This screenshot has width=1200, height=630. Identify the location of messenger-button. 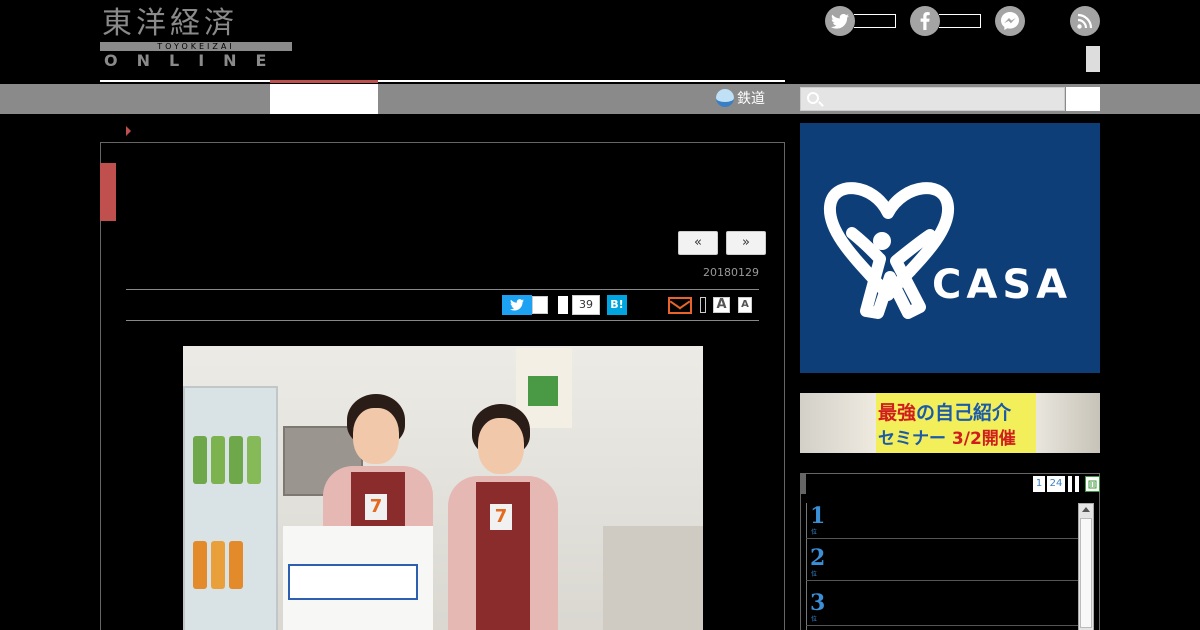
(1010, 21).